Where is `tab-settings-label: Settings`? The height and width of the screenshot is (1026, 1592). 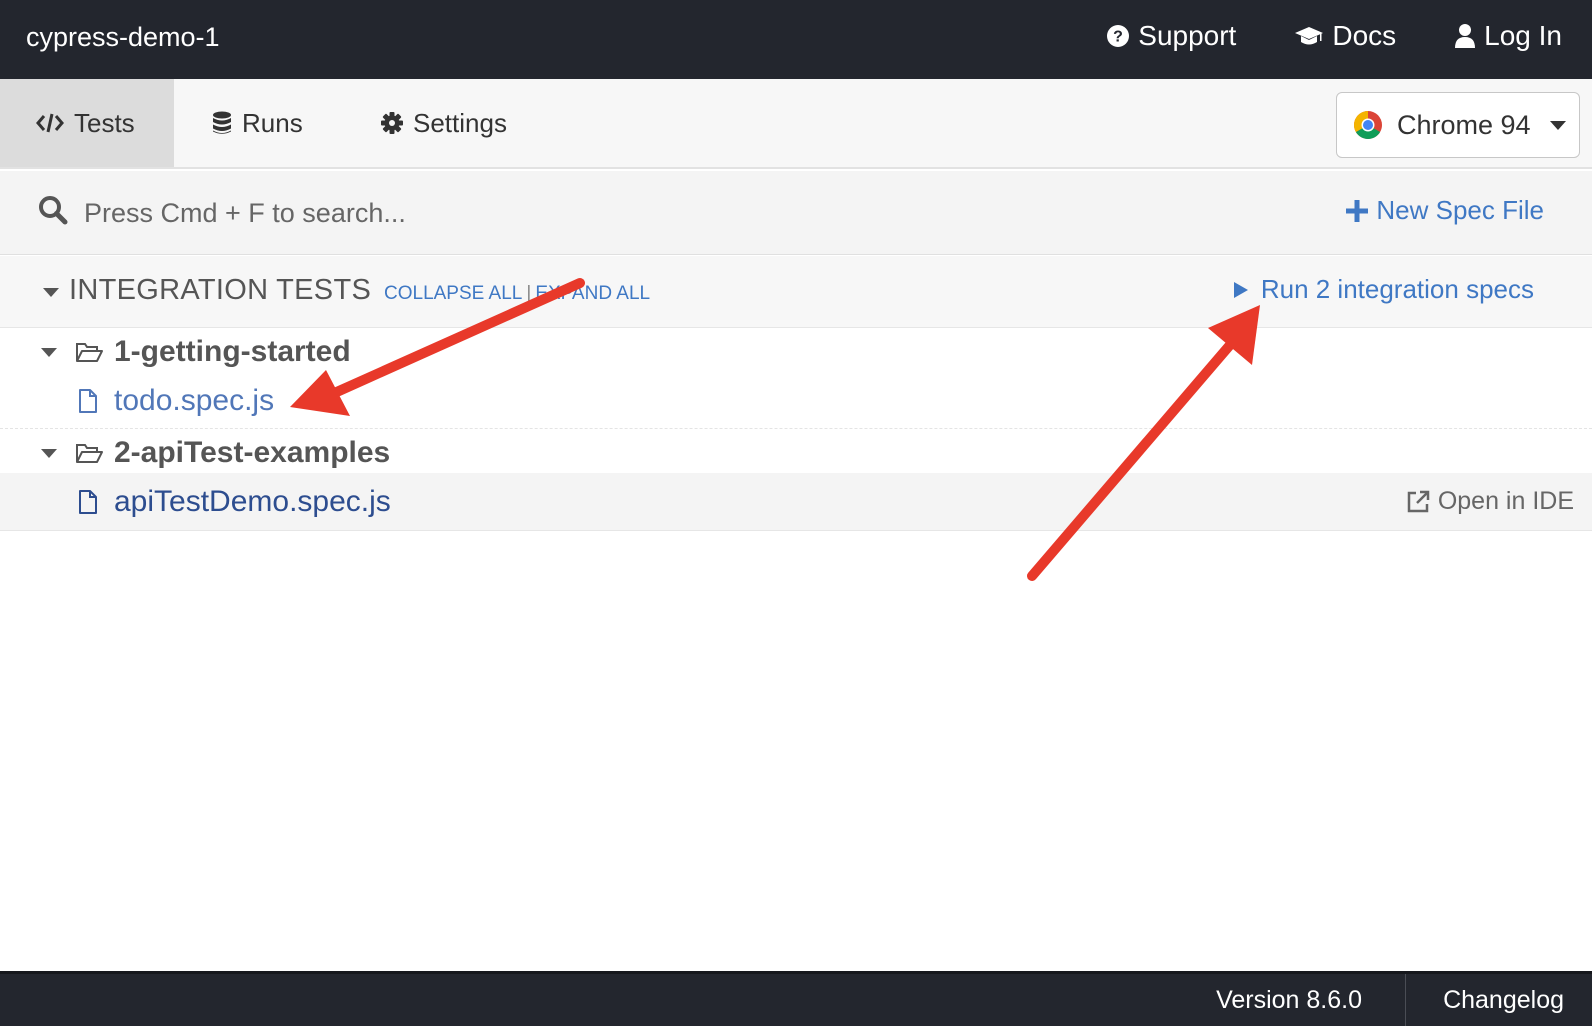 tab-settings-label: Settings is located at coordinates (460, 122).